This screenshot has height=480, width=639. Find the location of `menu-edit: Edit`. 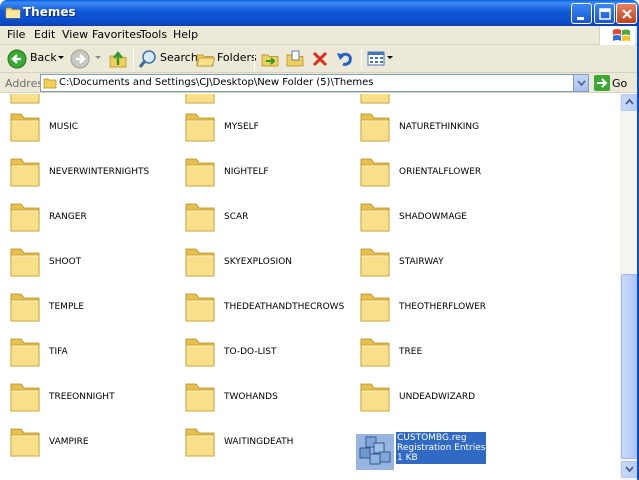

menu-edit: Edit is located at coordinates (44, 34).